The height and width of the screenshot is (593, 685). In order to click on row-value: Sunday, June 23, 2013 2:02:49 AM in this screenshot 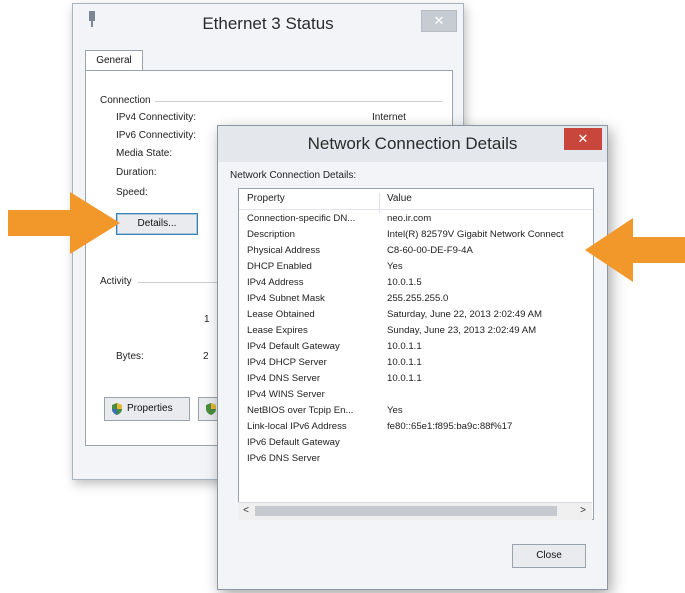, I will do `click(461, 330)`.